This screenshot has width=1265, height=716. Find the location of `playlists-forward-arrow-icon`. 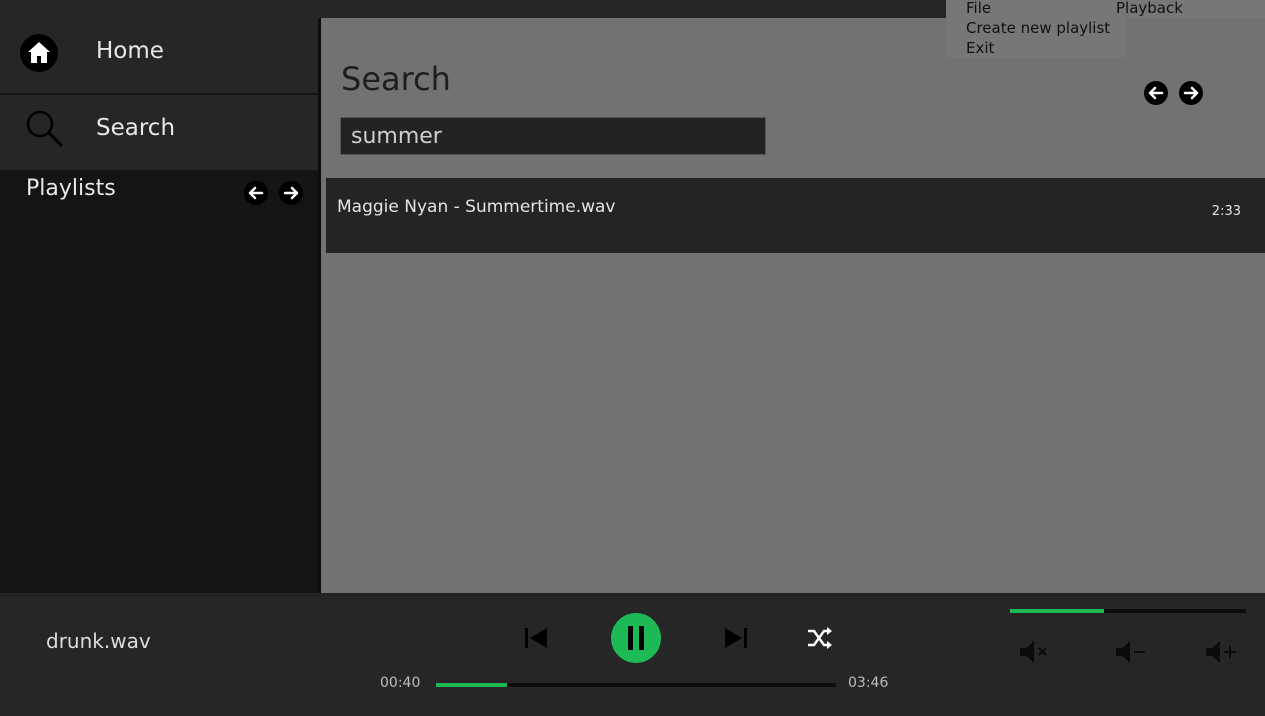

playlists-forward-arrow-icon is located at coordinates (291, 193).